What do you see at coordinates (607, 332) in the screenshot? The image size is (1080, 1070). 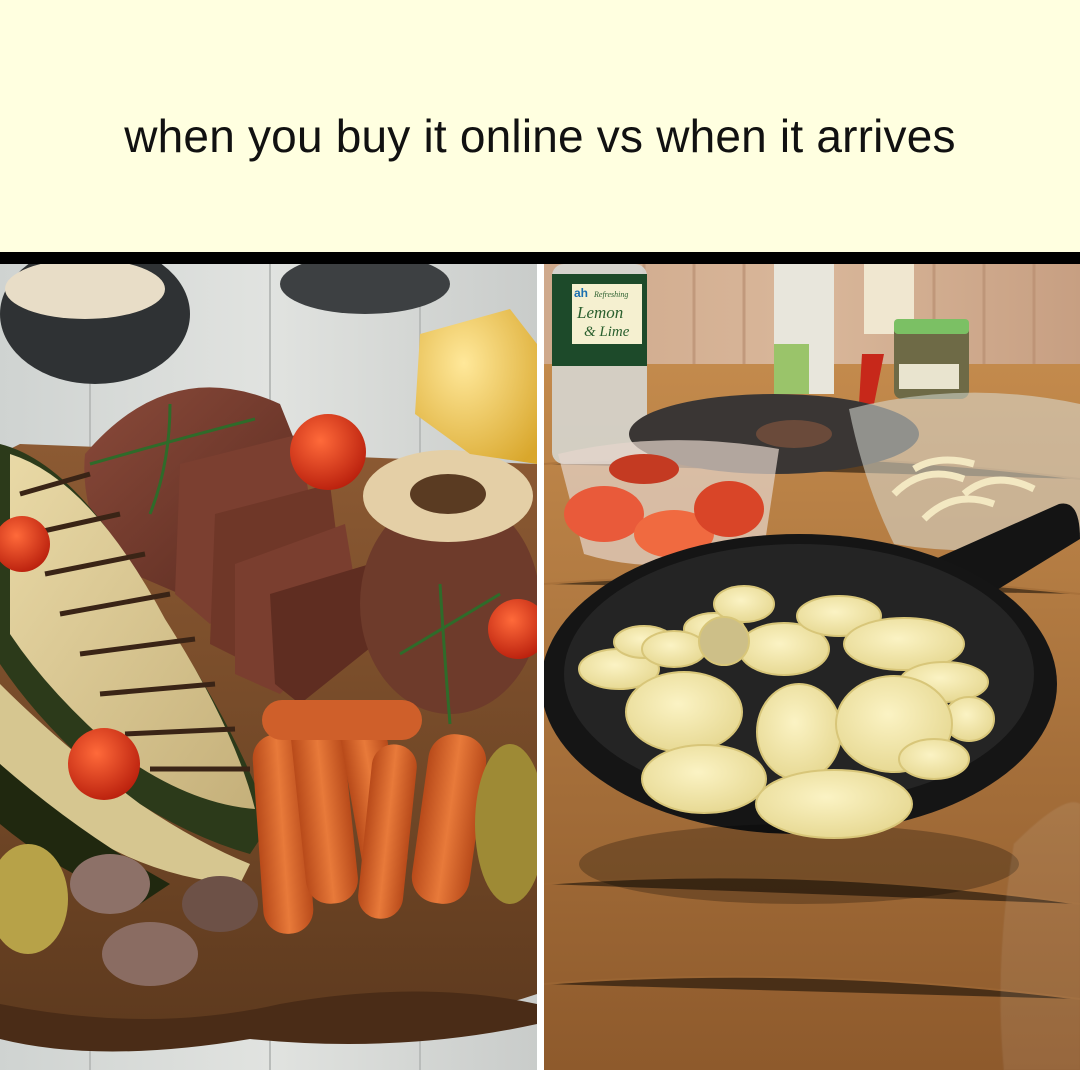 I see `bottle-label-line3: & Lime` at bounding box center [607, 332].